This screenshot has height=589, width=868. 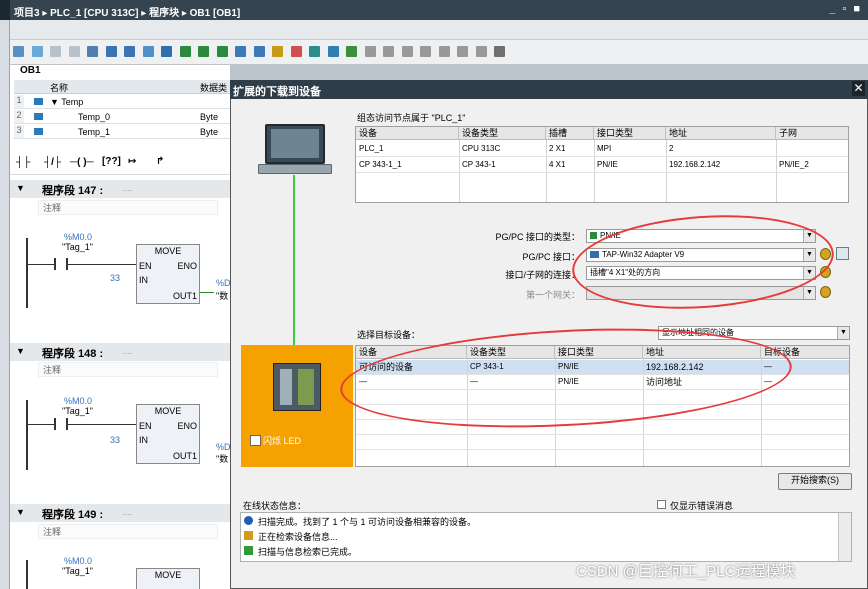 I want to click on window-controls: _ ▫ ■, so click(x=845, y=9).